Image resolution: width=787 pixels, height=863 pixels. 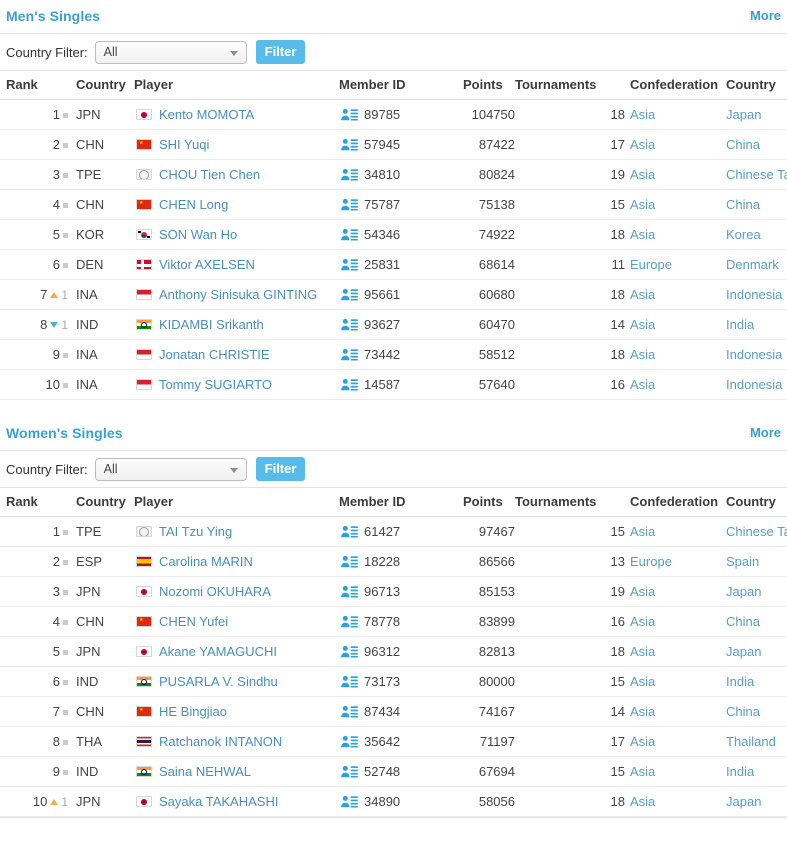 I want to click on country-filter-label: Country Filter:, so click(x=47, y=52).